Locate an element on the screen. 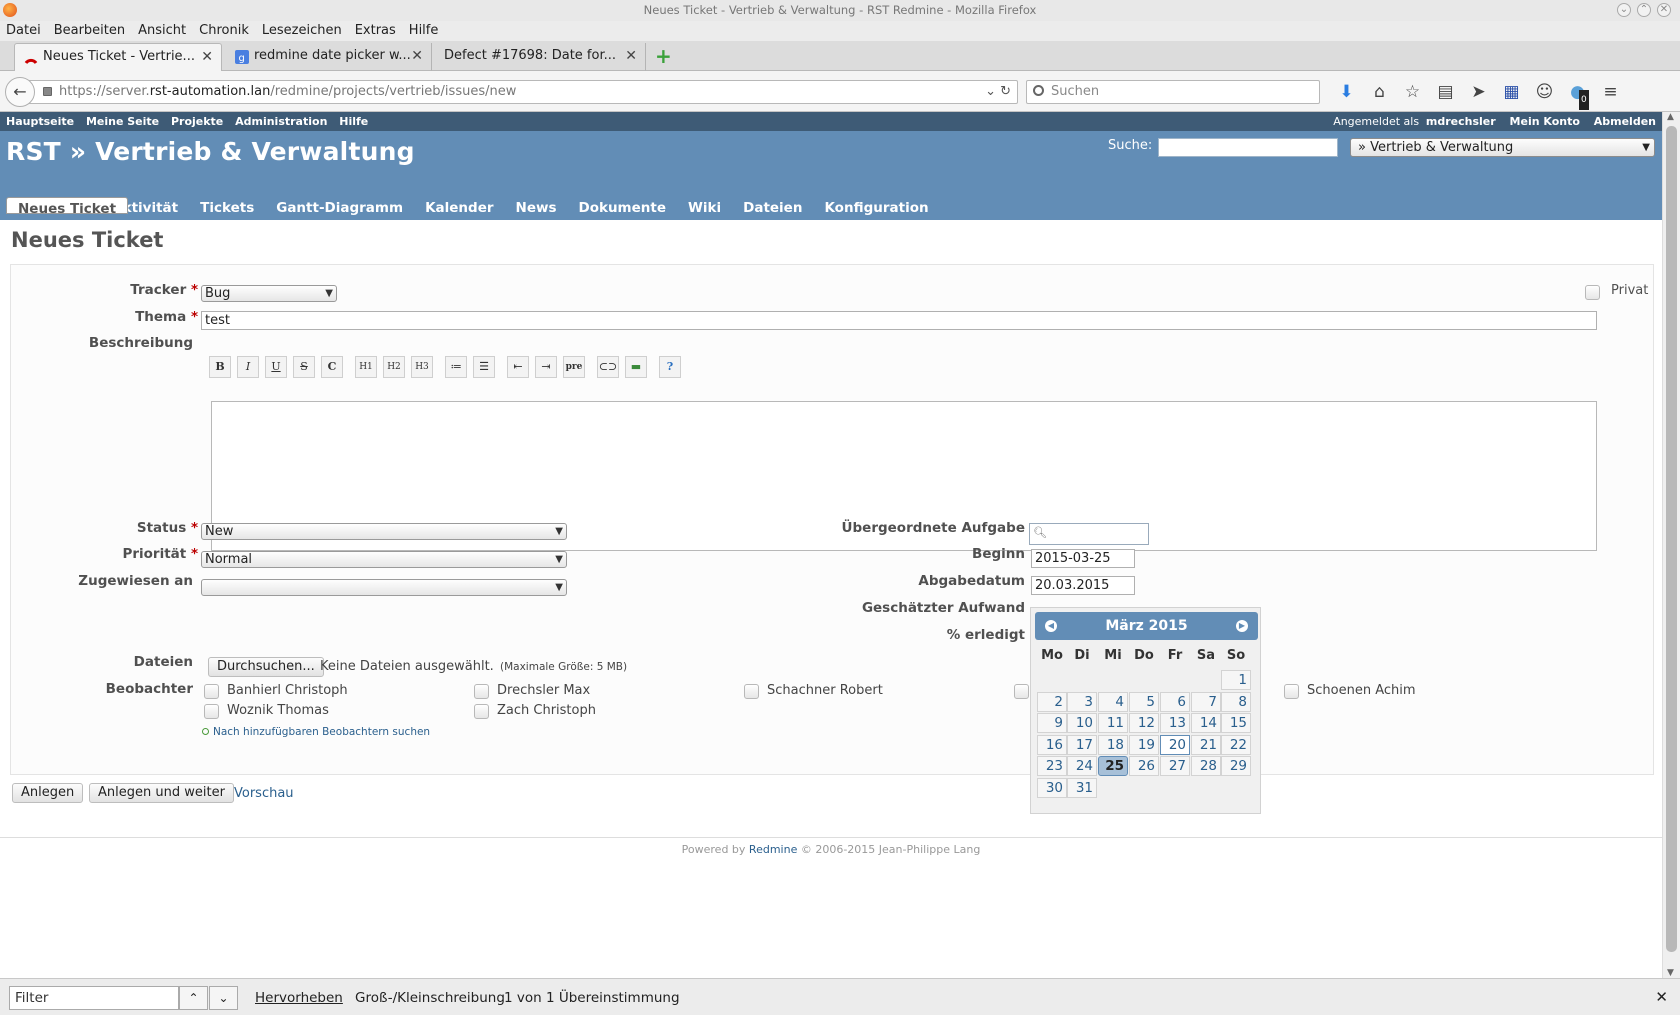 The height and width of the screenshot is (1015, 1680). code-button: C is located at coordinates (332, 367).